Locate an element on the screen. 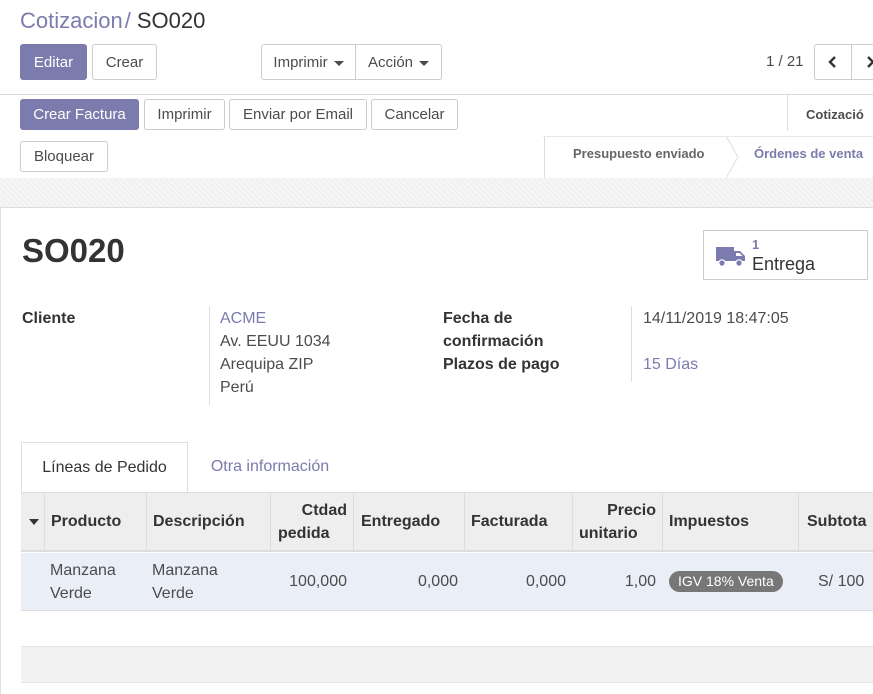 Image resolution: width=873 pixels, height=694 pixels. breadcrumb: Cotizacion/SO020 is located at coordinates (112, 21).